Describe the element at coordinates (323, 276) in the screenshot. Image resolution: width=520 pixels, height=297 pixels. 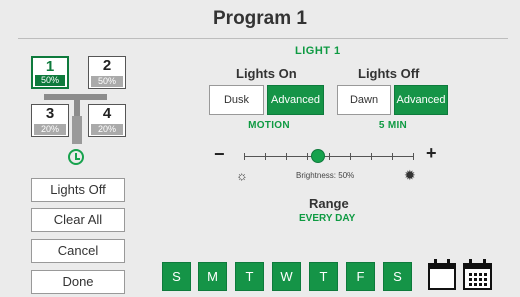
I see `day-button-thursday: T` at that location.